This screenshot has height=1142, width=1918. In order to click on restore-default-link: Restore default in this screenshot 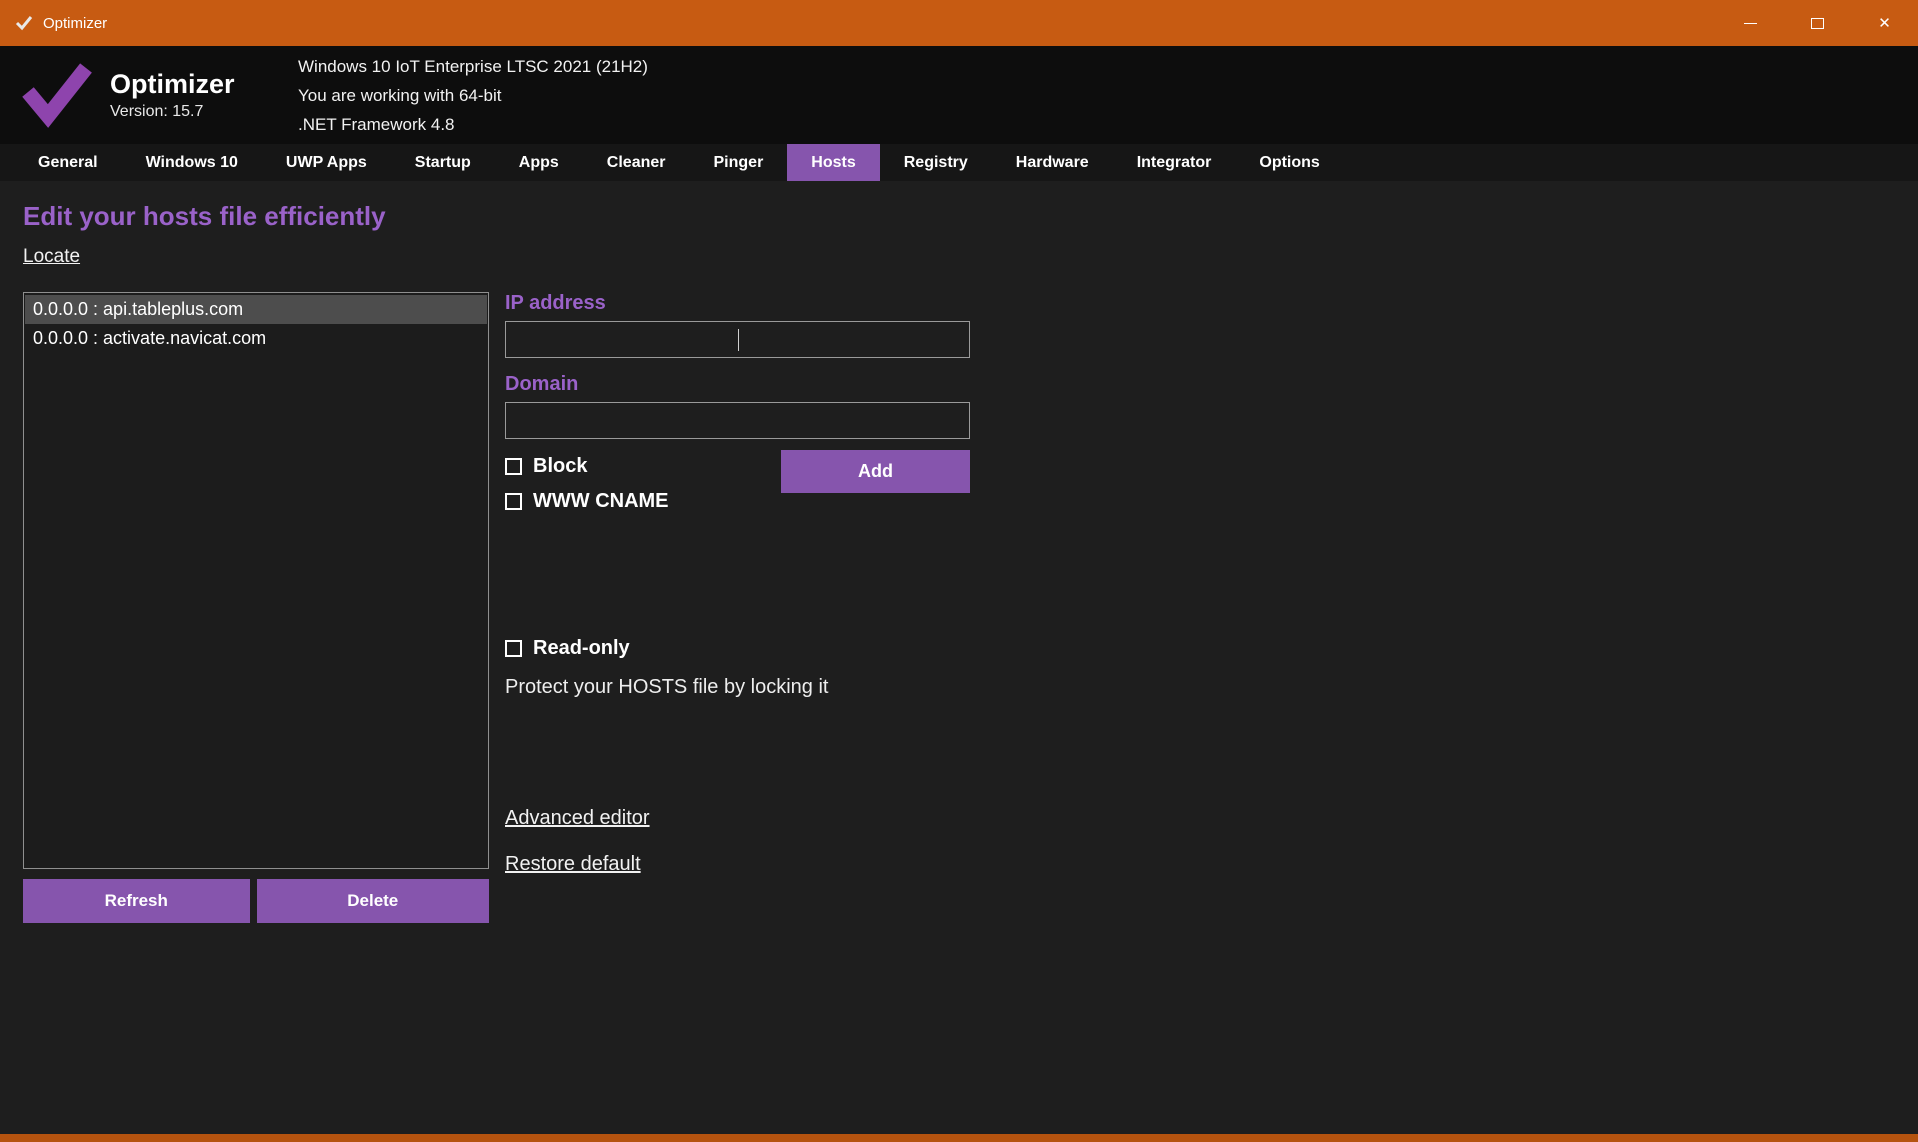, I will do `click(573, 864)`.